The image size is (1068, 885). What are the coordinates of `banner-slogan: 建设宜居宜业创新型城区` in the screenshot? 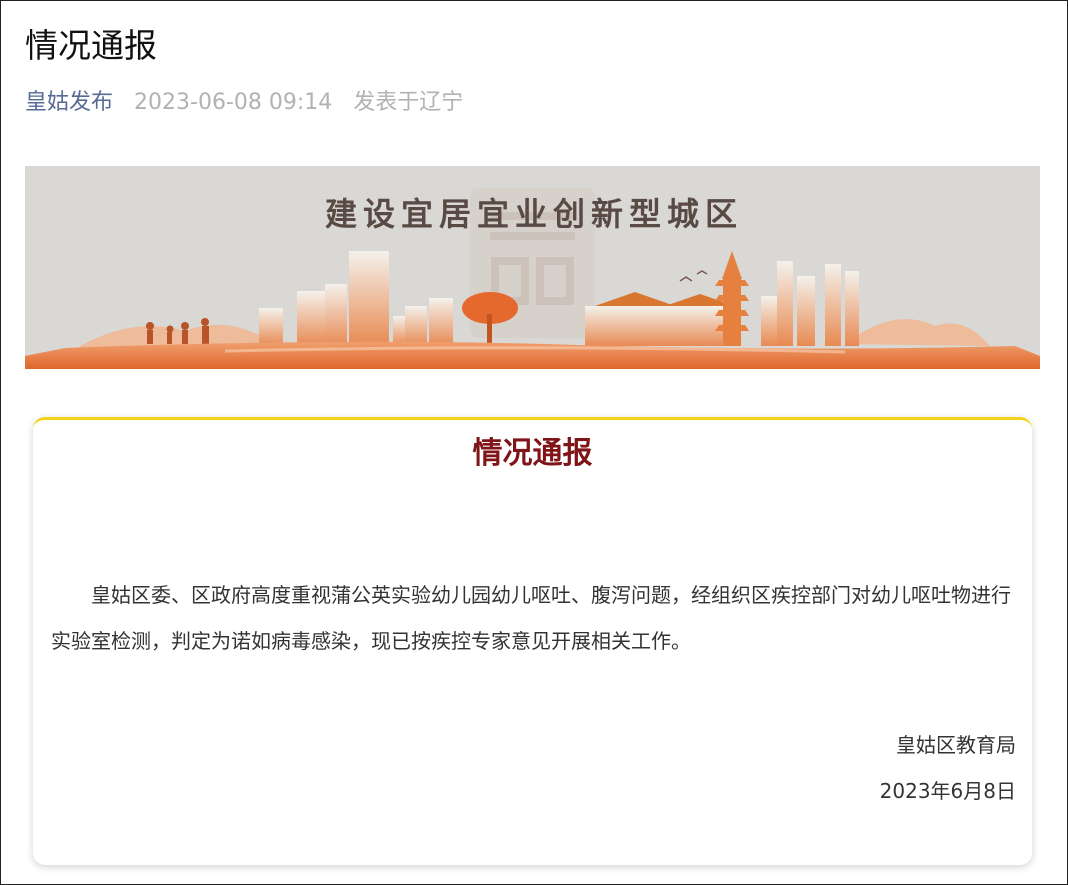 It's located at (533, 214).